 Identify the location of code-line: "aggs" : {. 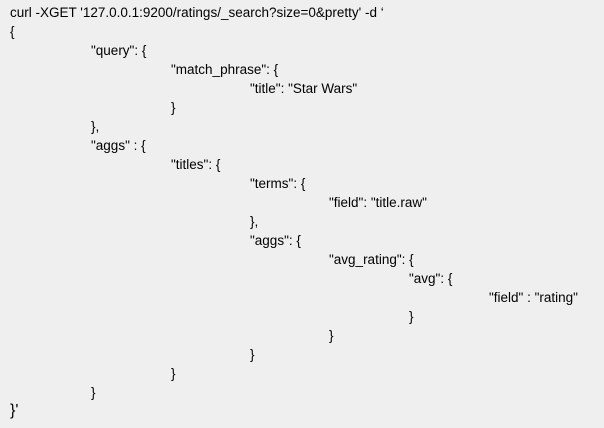
(118, 145).